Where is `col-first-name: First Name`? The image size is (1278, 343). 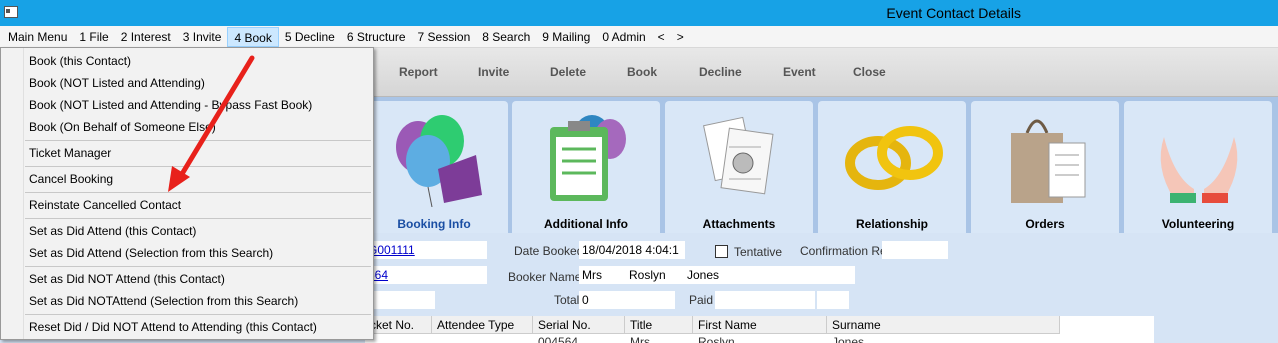
col-first-name: First Name is located at coordinates (760, 325).